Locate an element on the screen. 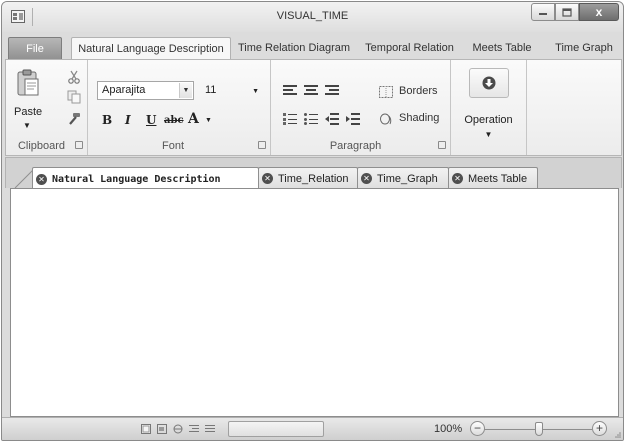 The height and width of the screenshot is (442, 625). maximize-icon is located at coordinates (567, 12).